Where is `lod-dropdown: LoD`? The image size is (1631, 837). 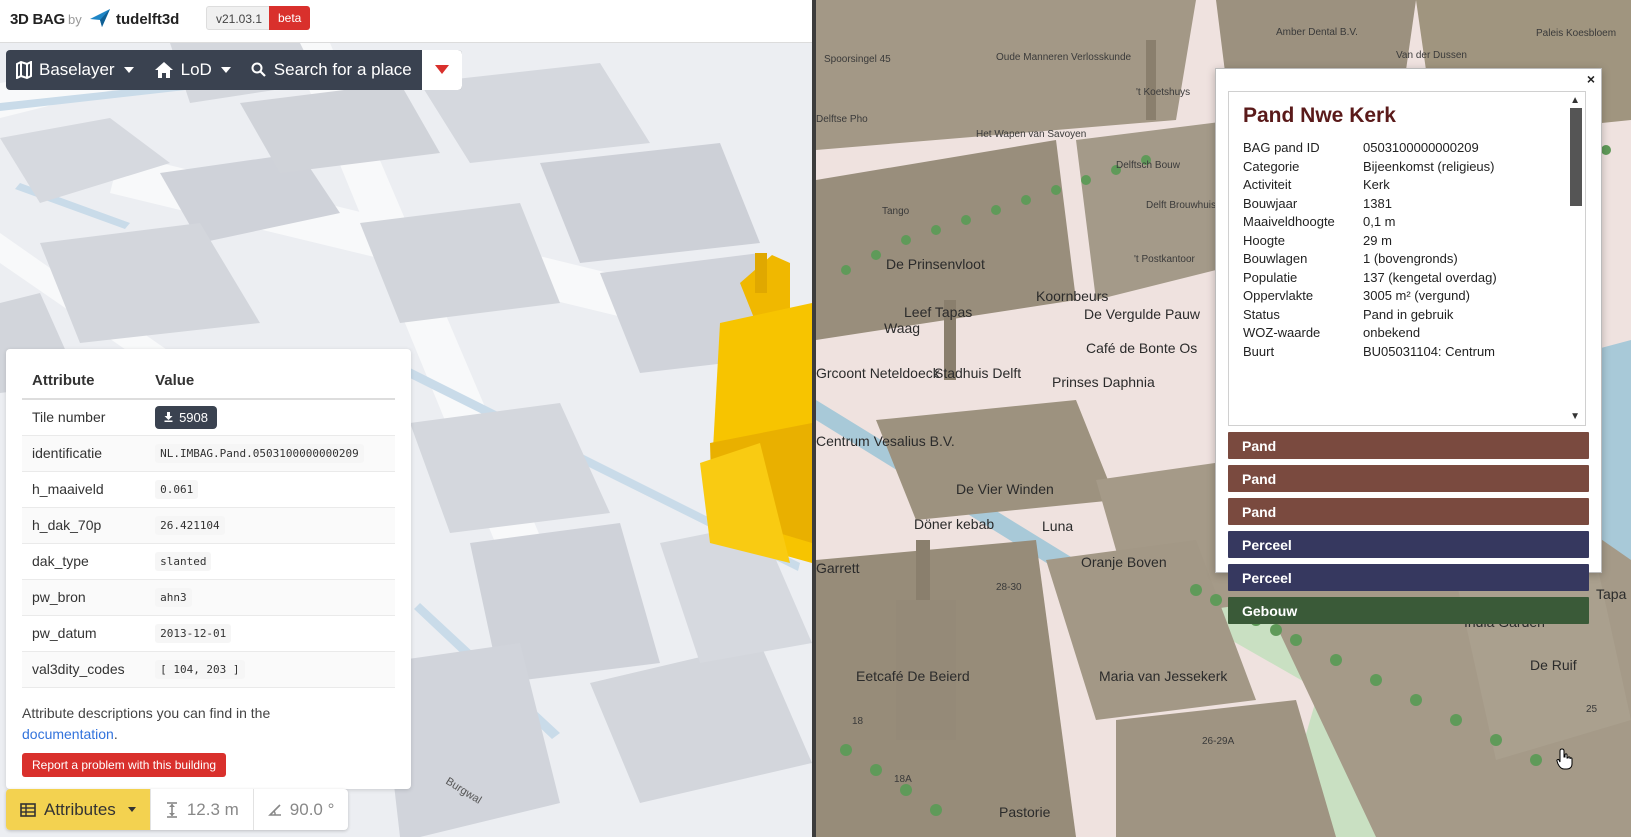 lod-dropdown: LoD is located at coordinates (192, 70).